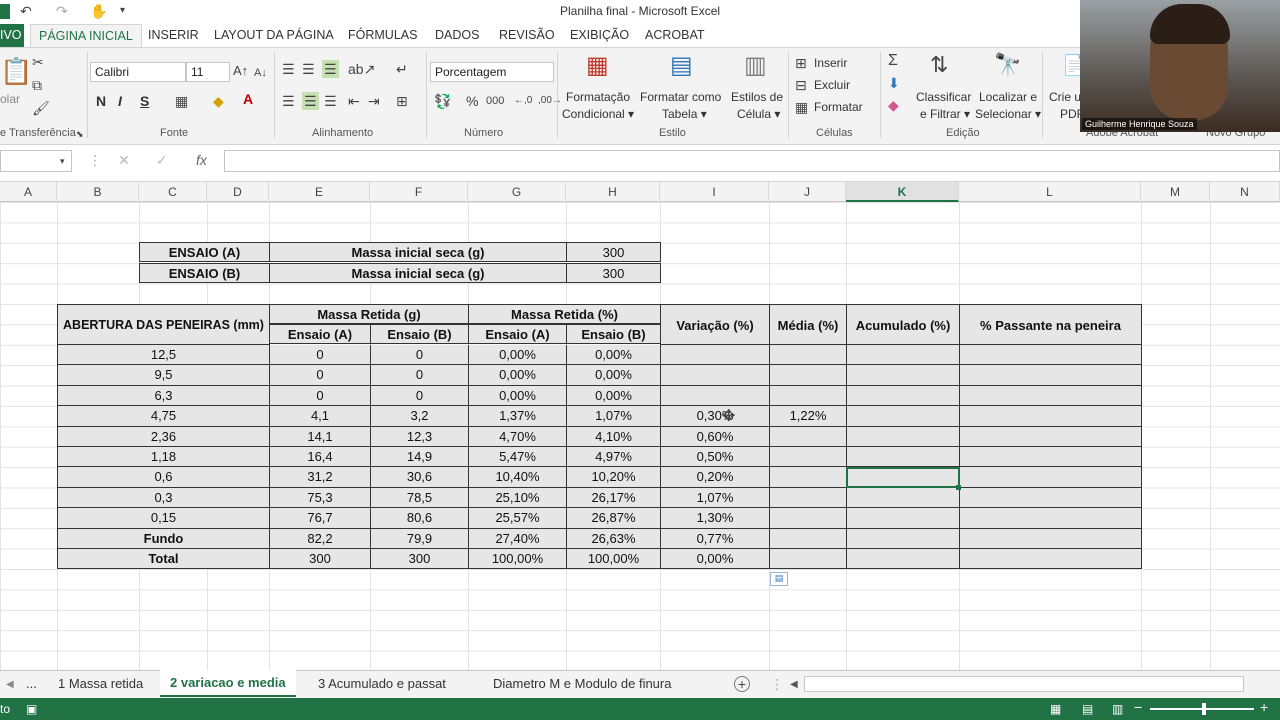 The height and width of the screenshot is (720, 1280). What do you see at coordinates (472, 101) in the screenshot?
I see `percent-style-icon: %` at bounding box center [472, 101].